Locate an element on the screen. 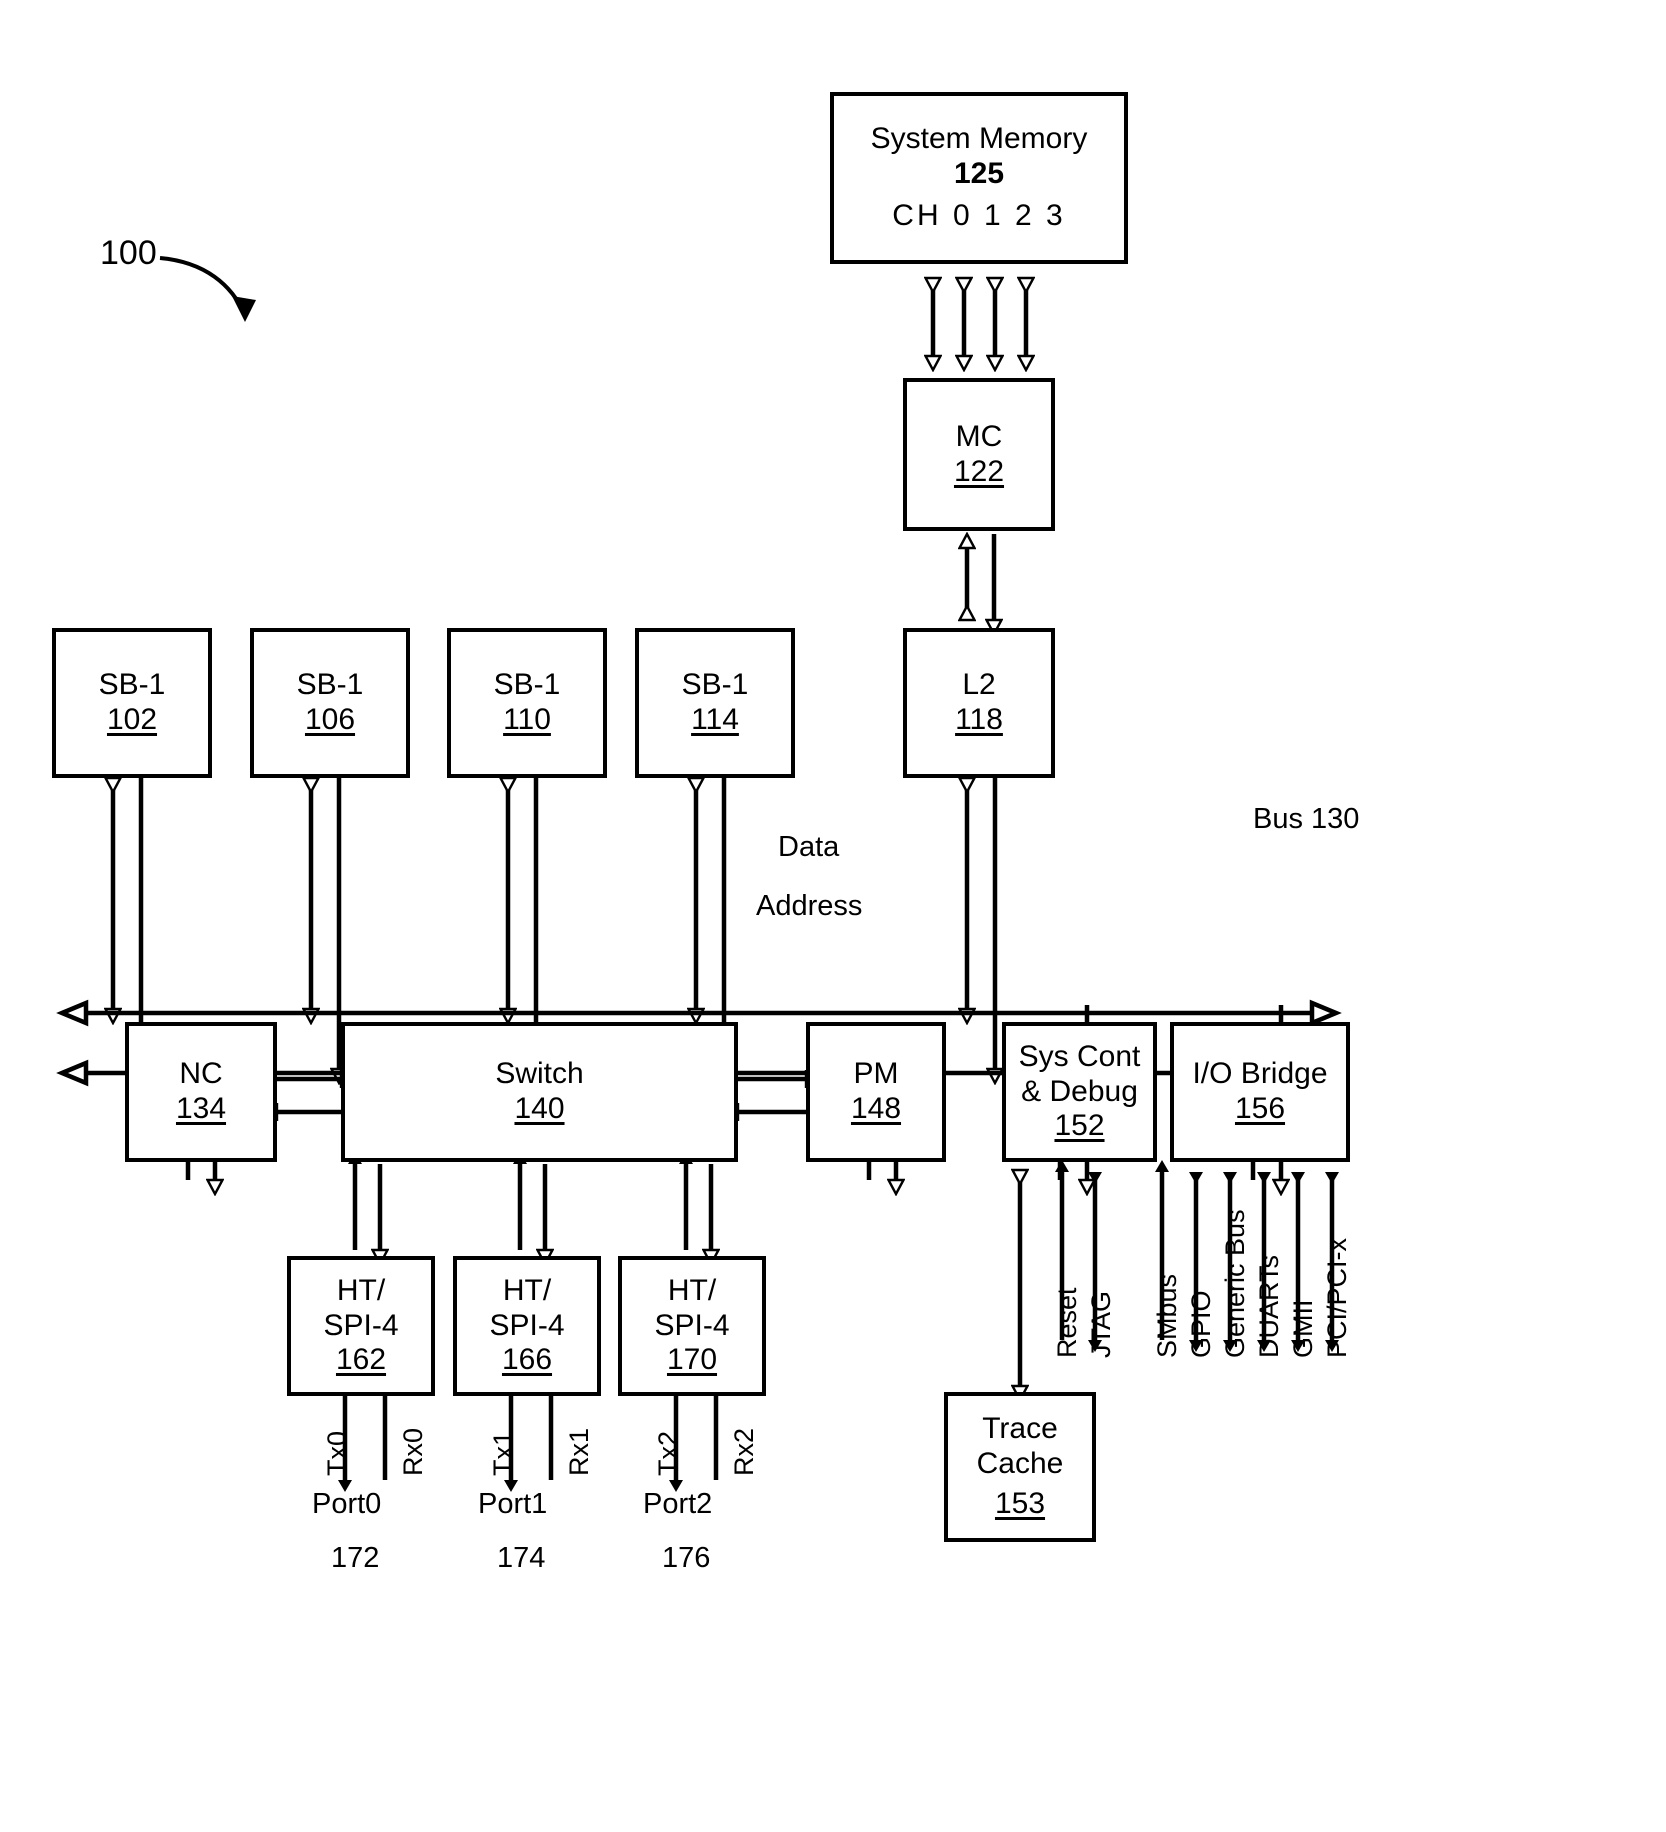  system-memory-number: 125 is located at coordinates (979, 173).